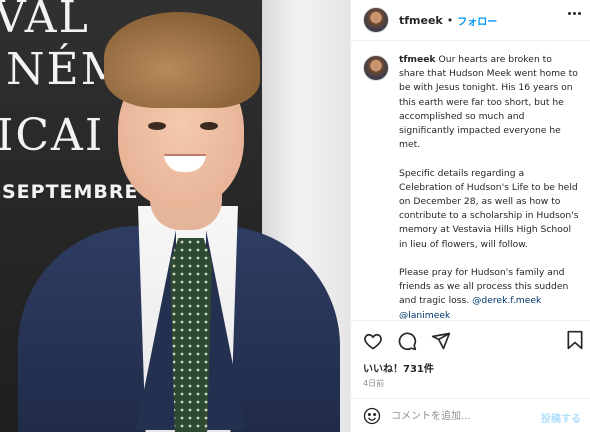  Describe the element at coordinates (45, 21) in the screenshot. I see `backdrop-text-line-1: VAL` at that location.